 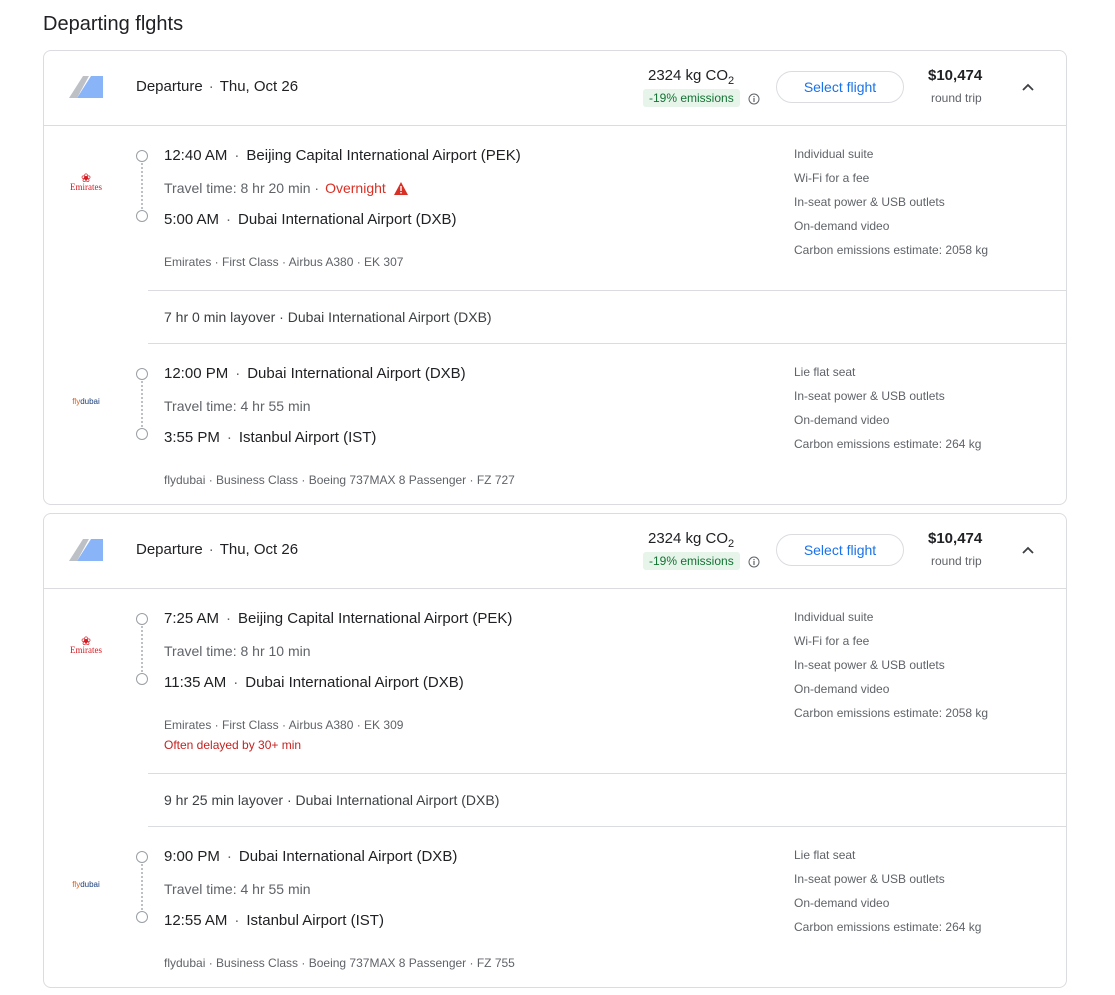 What do you see at coordinates (196, 155) in the screenshot?
I see `departure-time: 12:40 AM` at bounding box center [196, 155].